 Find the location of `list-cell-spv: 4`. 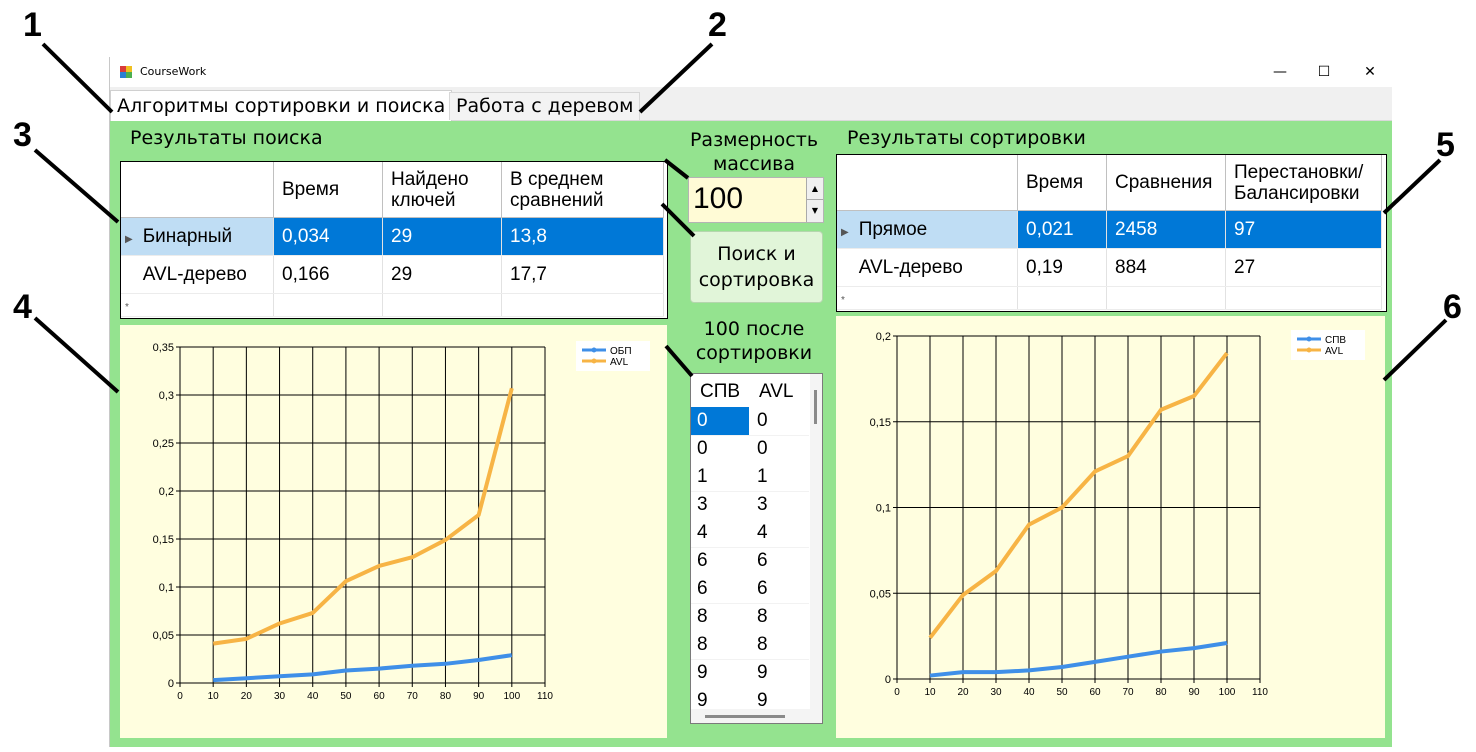

list-cell-spv: 4 is located at coordinates (720, 533).